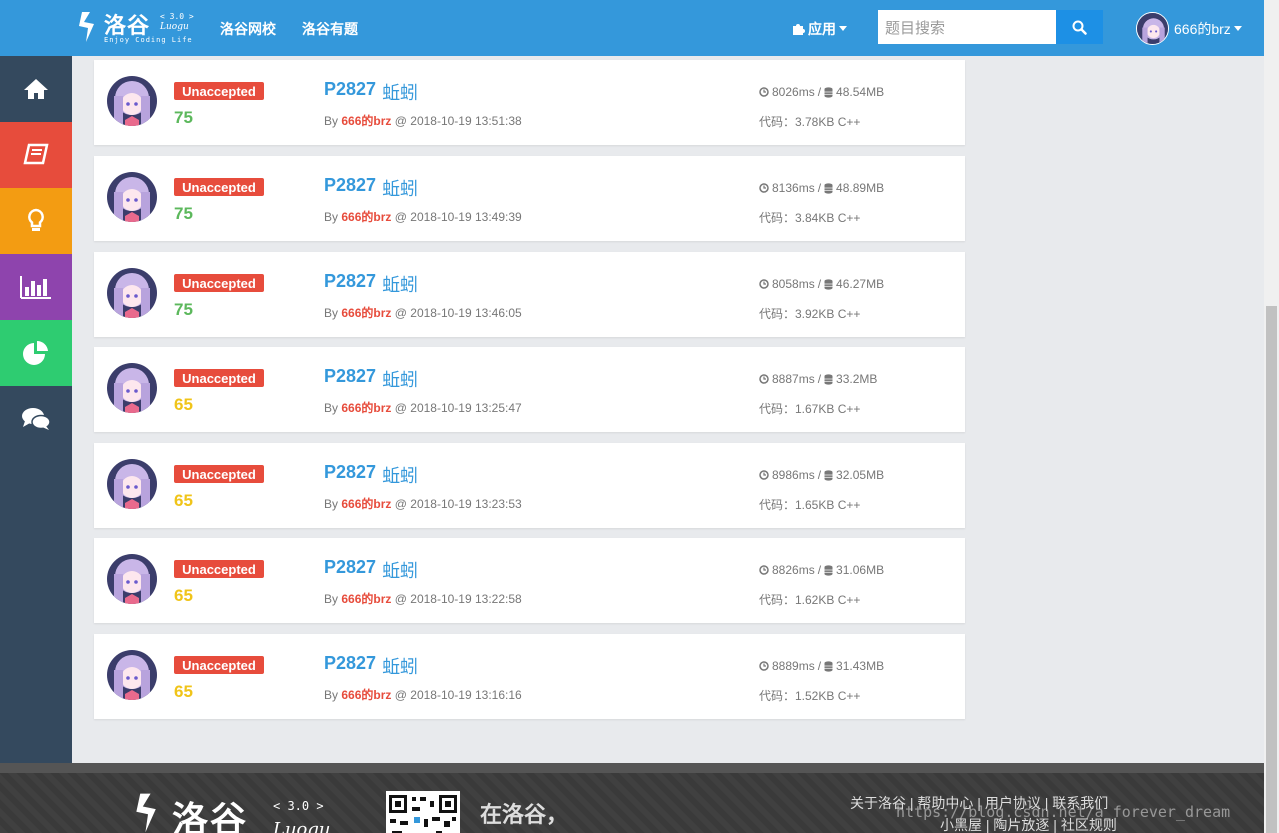  I want to click on performance: 8889ms/ 31.43MB, so click(821, 666).